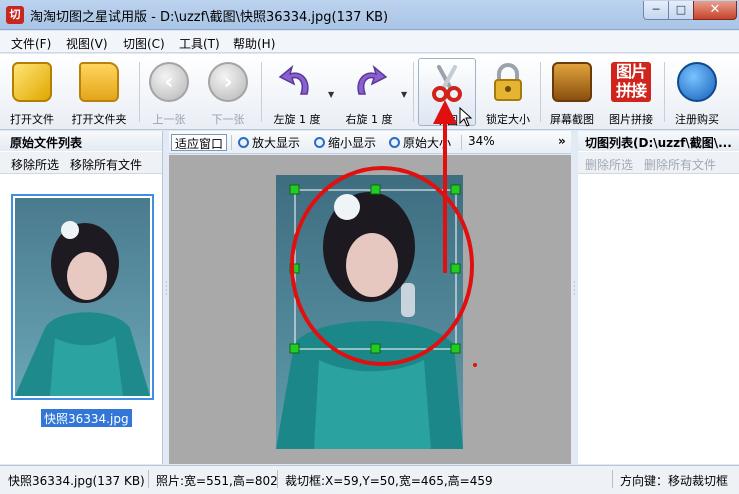 The image size is (739, 494). Describe the element at coordinates (572, 82) in the screenshot. I see `screen-capture-icon` at that location.